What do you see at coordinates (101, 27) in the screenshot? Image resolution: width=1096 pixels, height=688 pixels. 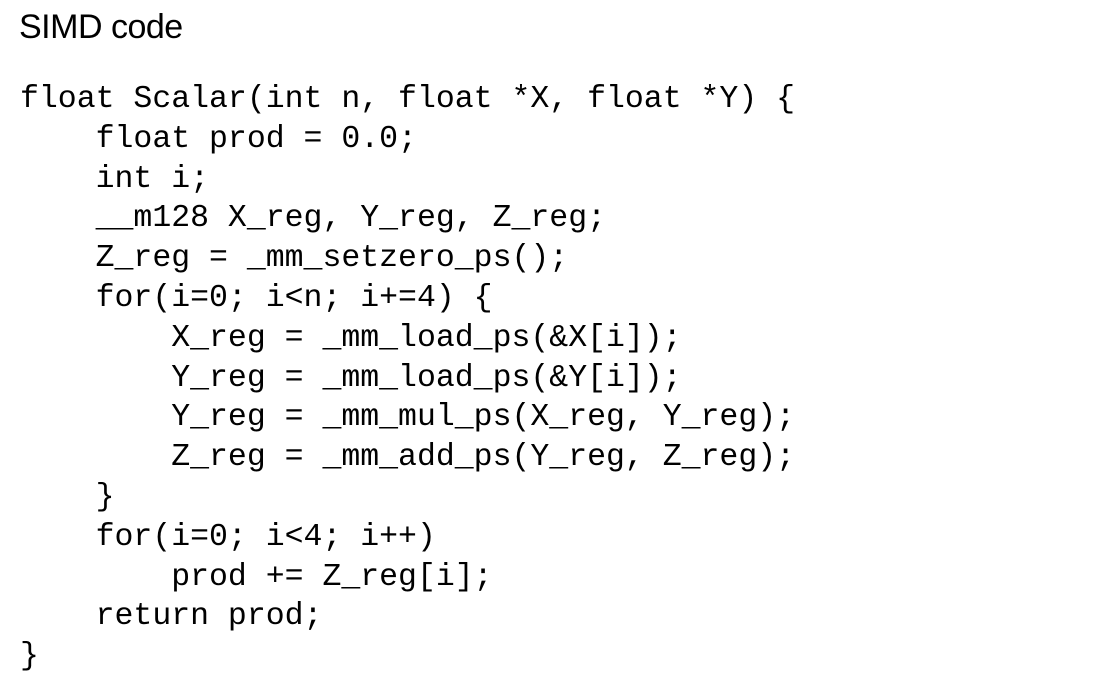 I see `page-title: SIMD code` at bounding box center [101, 27].